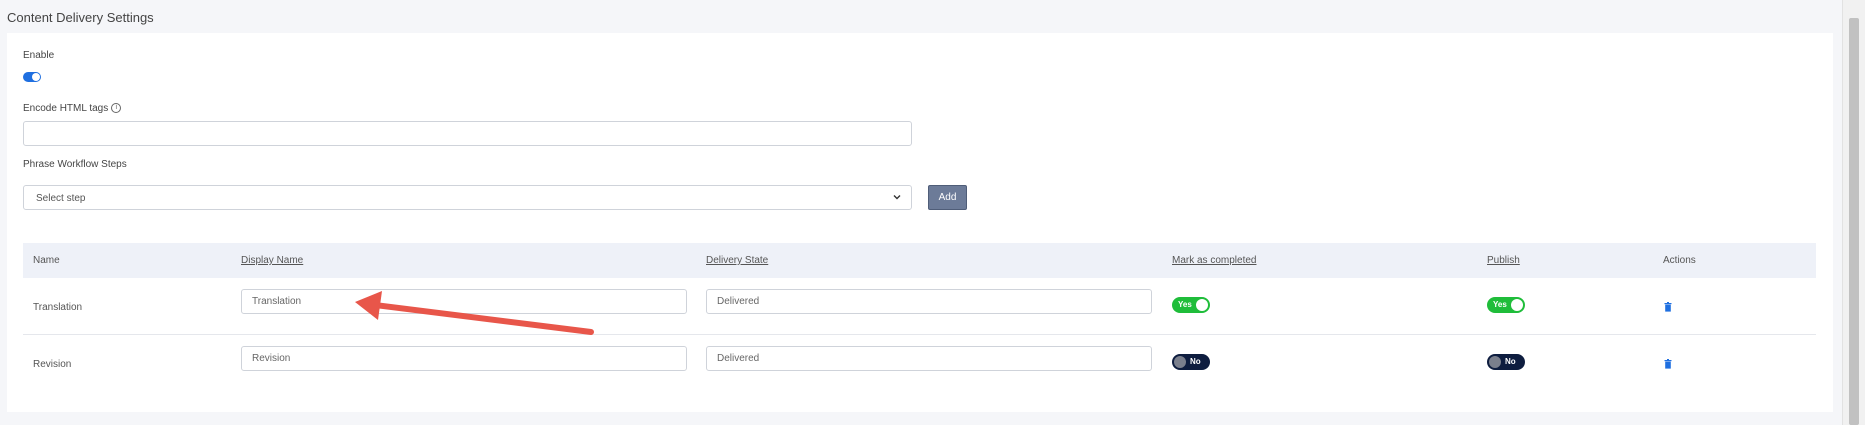  What do you see at coordinates (467, 133) in the screenshot?
I see `encode-html-input` at bounding box center [467, 133].